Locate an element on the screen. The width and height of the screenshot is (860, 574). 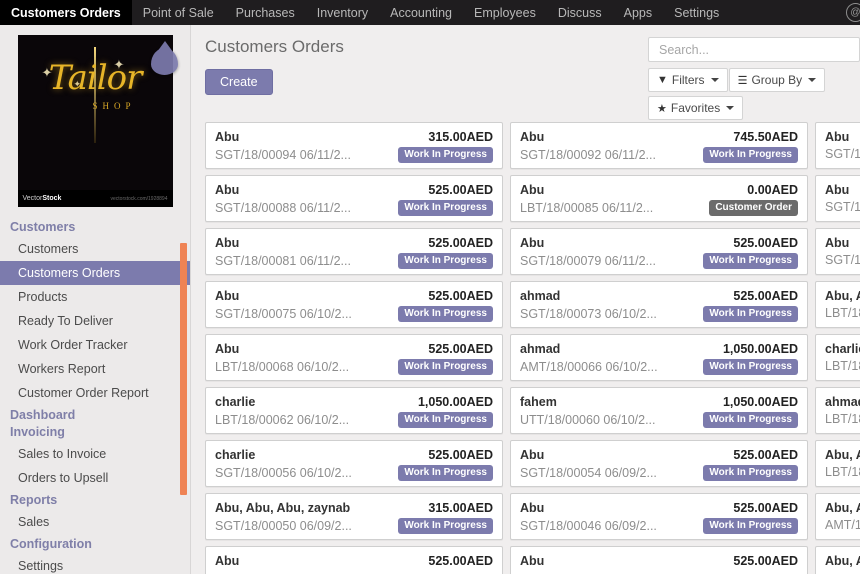
watermark-brand: VectorStock is located at coordinates (42, 198).